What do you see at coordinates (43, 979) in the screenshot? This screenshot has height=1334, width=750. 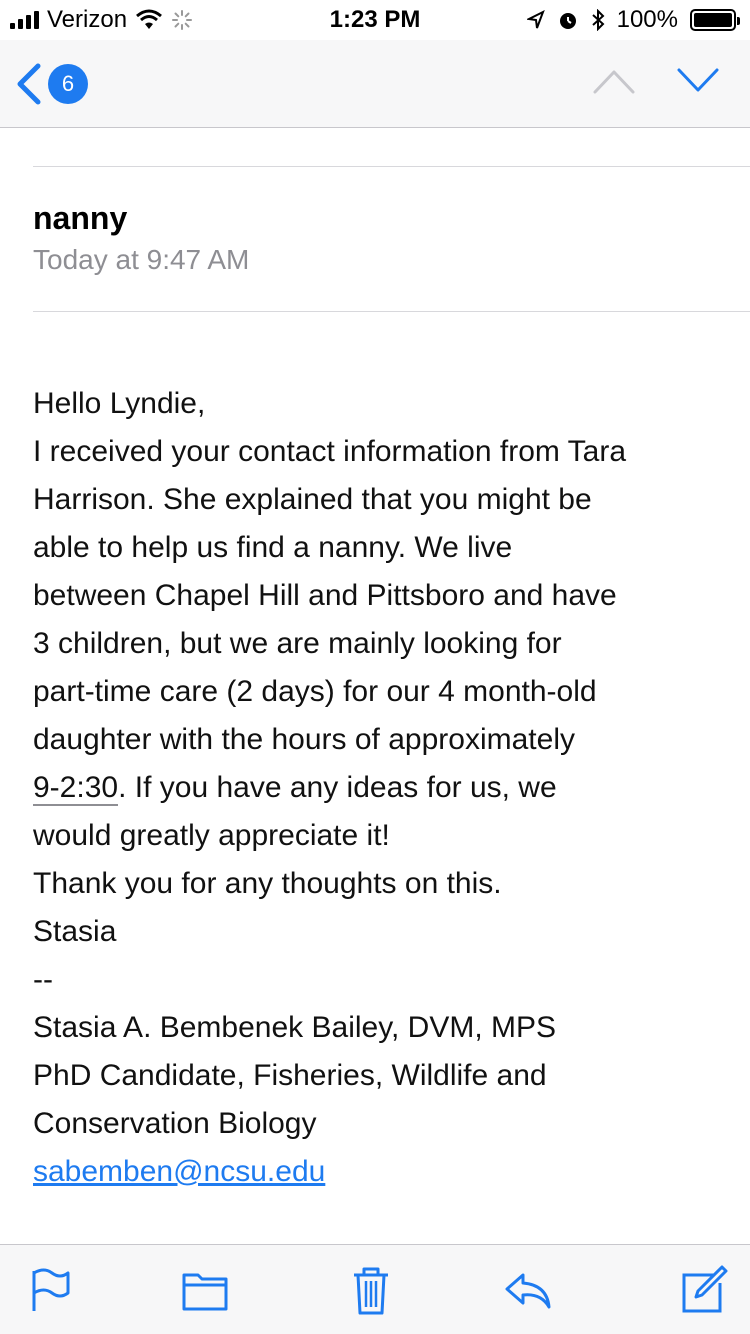 I see `body-line: --` at bounding box center [43, 979].